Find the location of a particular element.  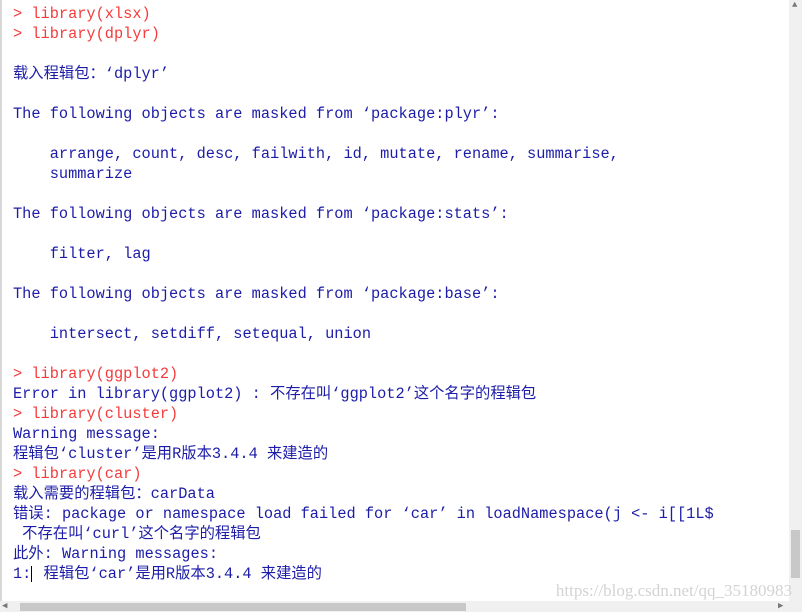

line-text: 程辑包‘car’是用R版本3.4.4 来建造的 is located at coordinates (178, 574).